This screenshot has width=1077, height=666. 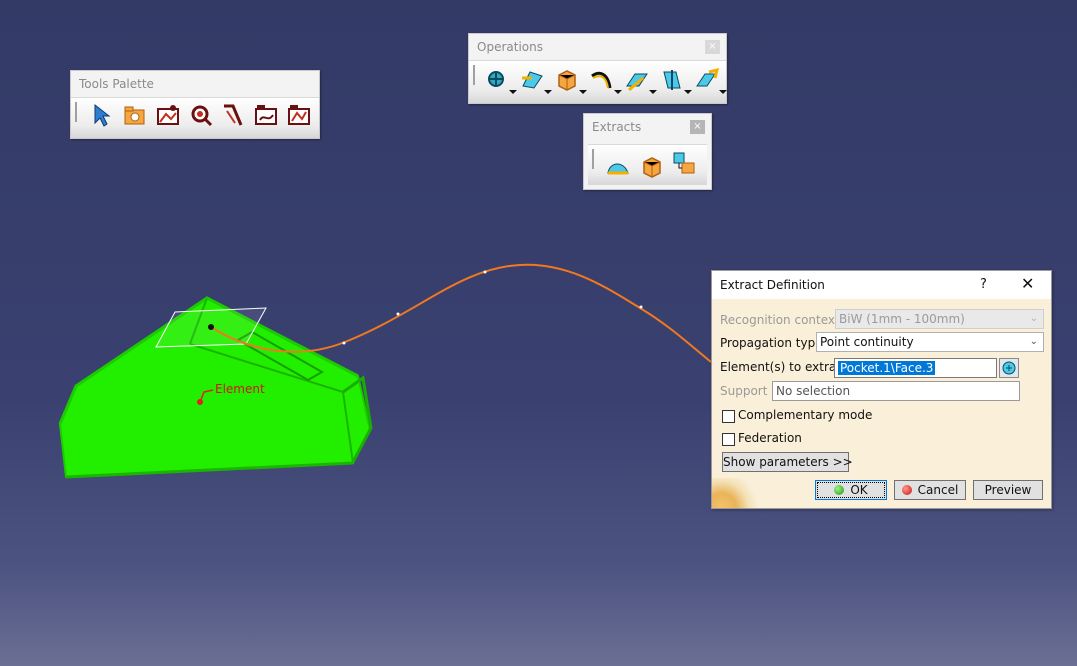 What do you see at coordinates (201, 115) in the screenshot?
I see `search-icon` at bounding box center [201, 115].